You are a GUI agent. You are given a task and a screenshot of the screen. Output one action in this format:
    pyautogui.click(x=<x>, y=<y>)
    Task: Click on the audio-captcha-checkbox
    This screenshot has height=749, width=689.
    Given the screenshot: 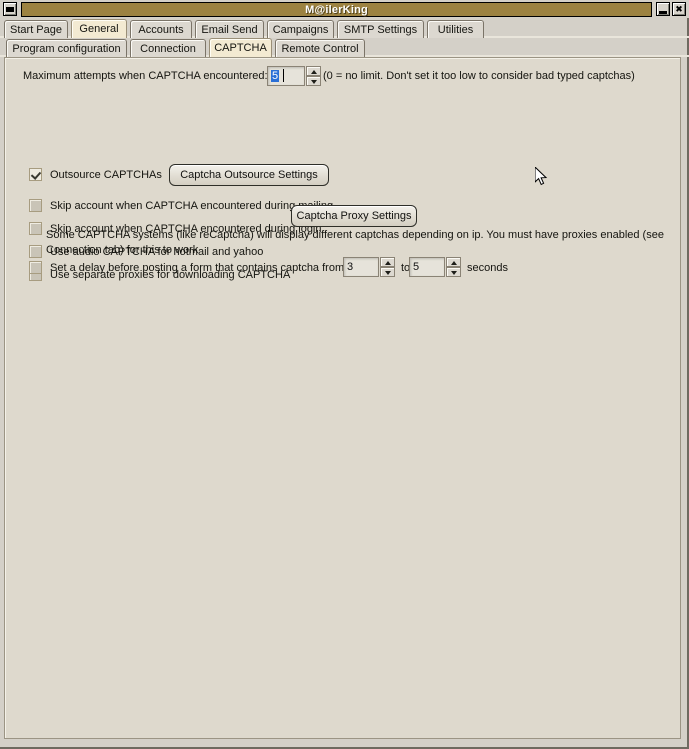 What is the action you would take?
    pyautogui.click(x=35, y=251)
    